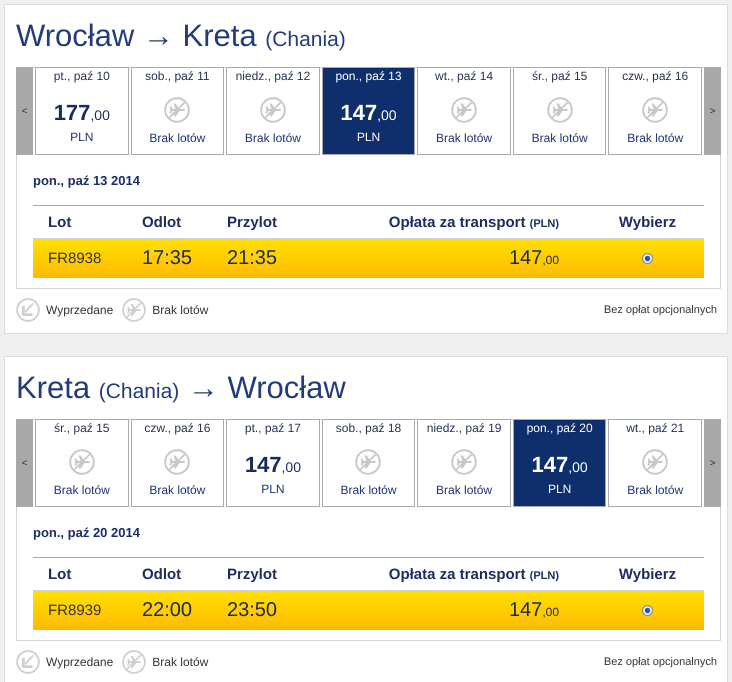 The width and height of the screenshot is (732, 682). What do you see at coordinates (252, 610) in the screenshot?
I see `arrival-time: 23:50` at bounding box center [252, 610].